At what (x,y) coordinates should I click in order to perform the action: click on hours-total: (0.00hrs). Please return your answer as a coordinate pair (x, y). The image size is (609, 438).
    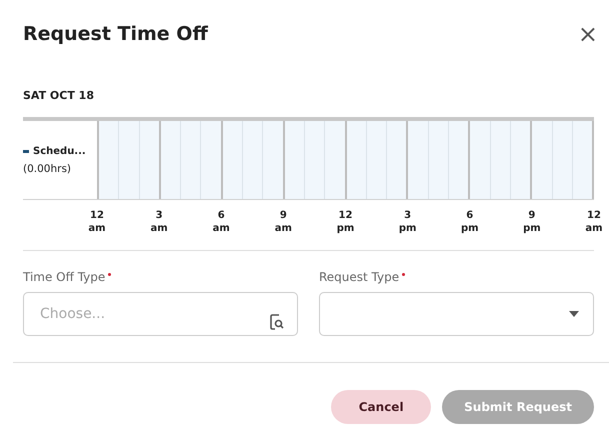
    Looking at the image, I should click on (47, 168).